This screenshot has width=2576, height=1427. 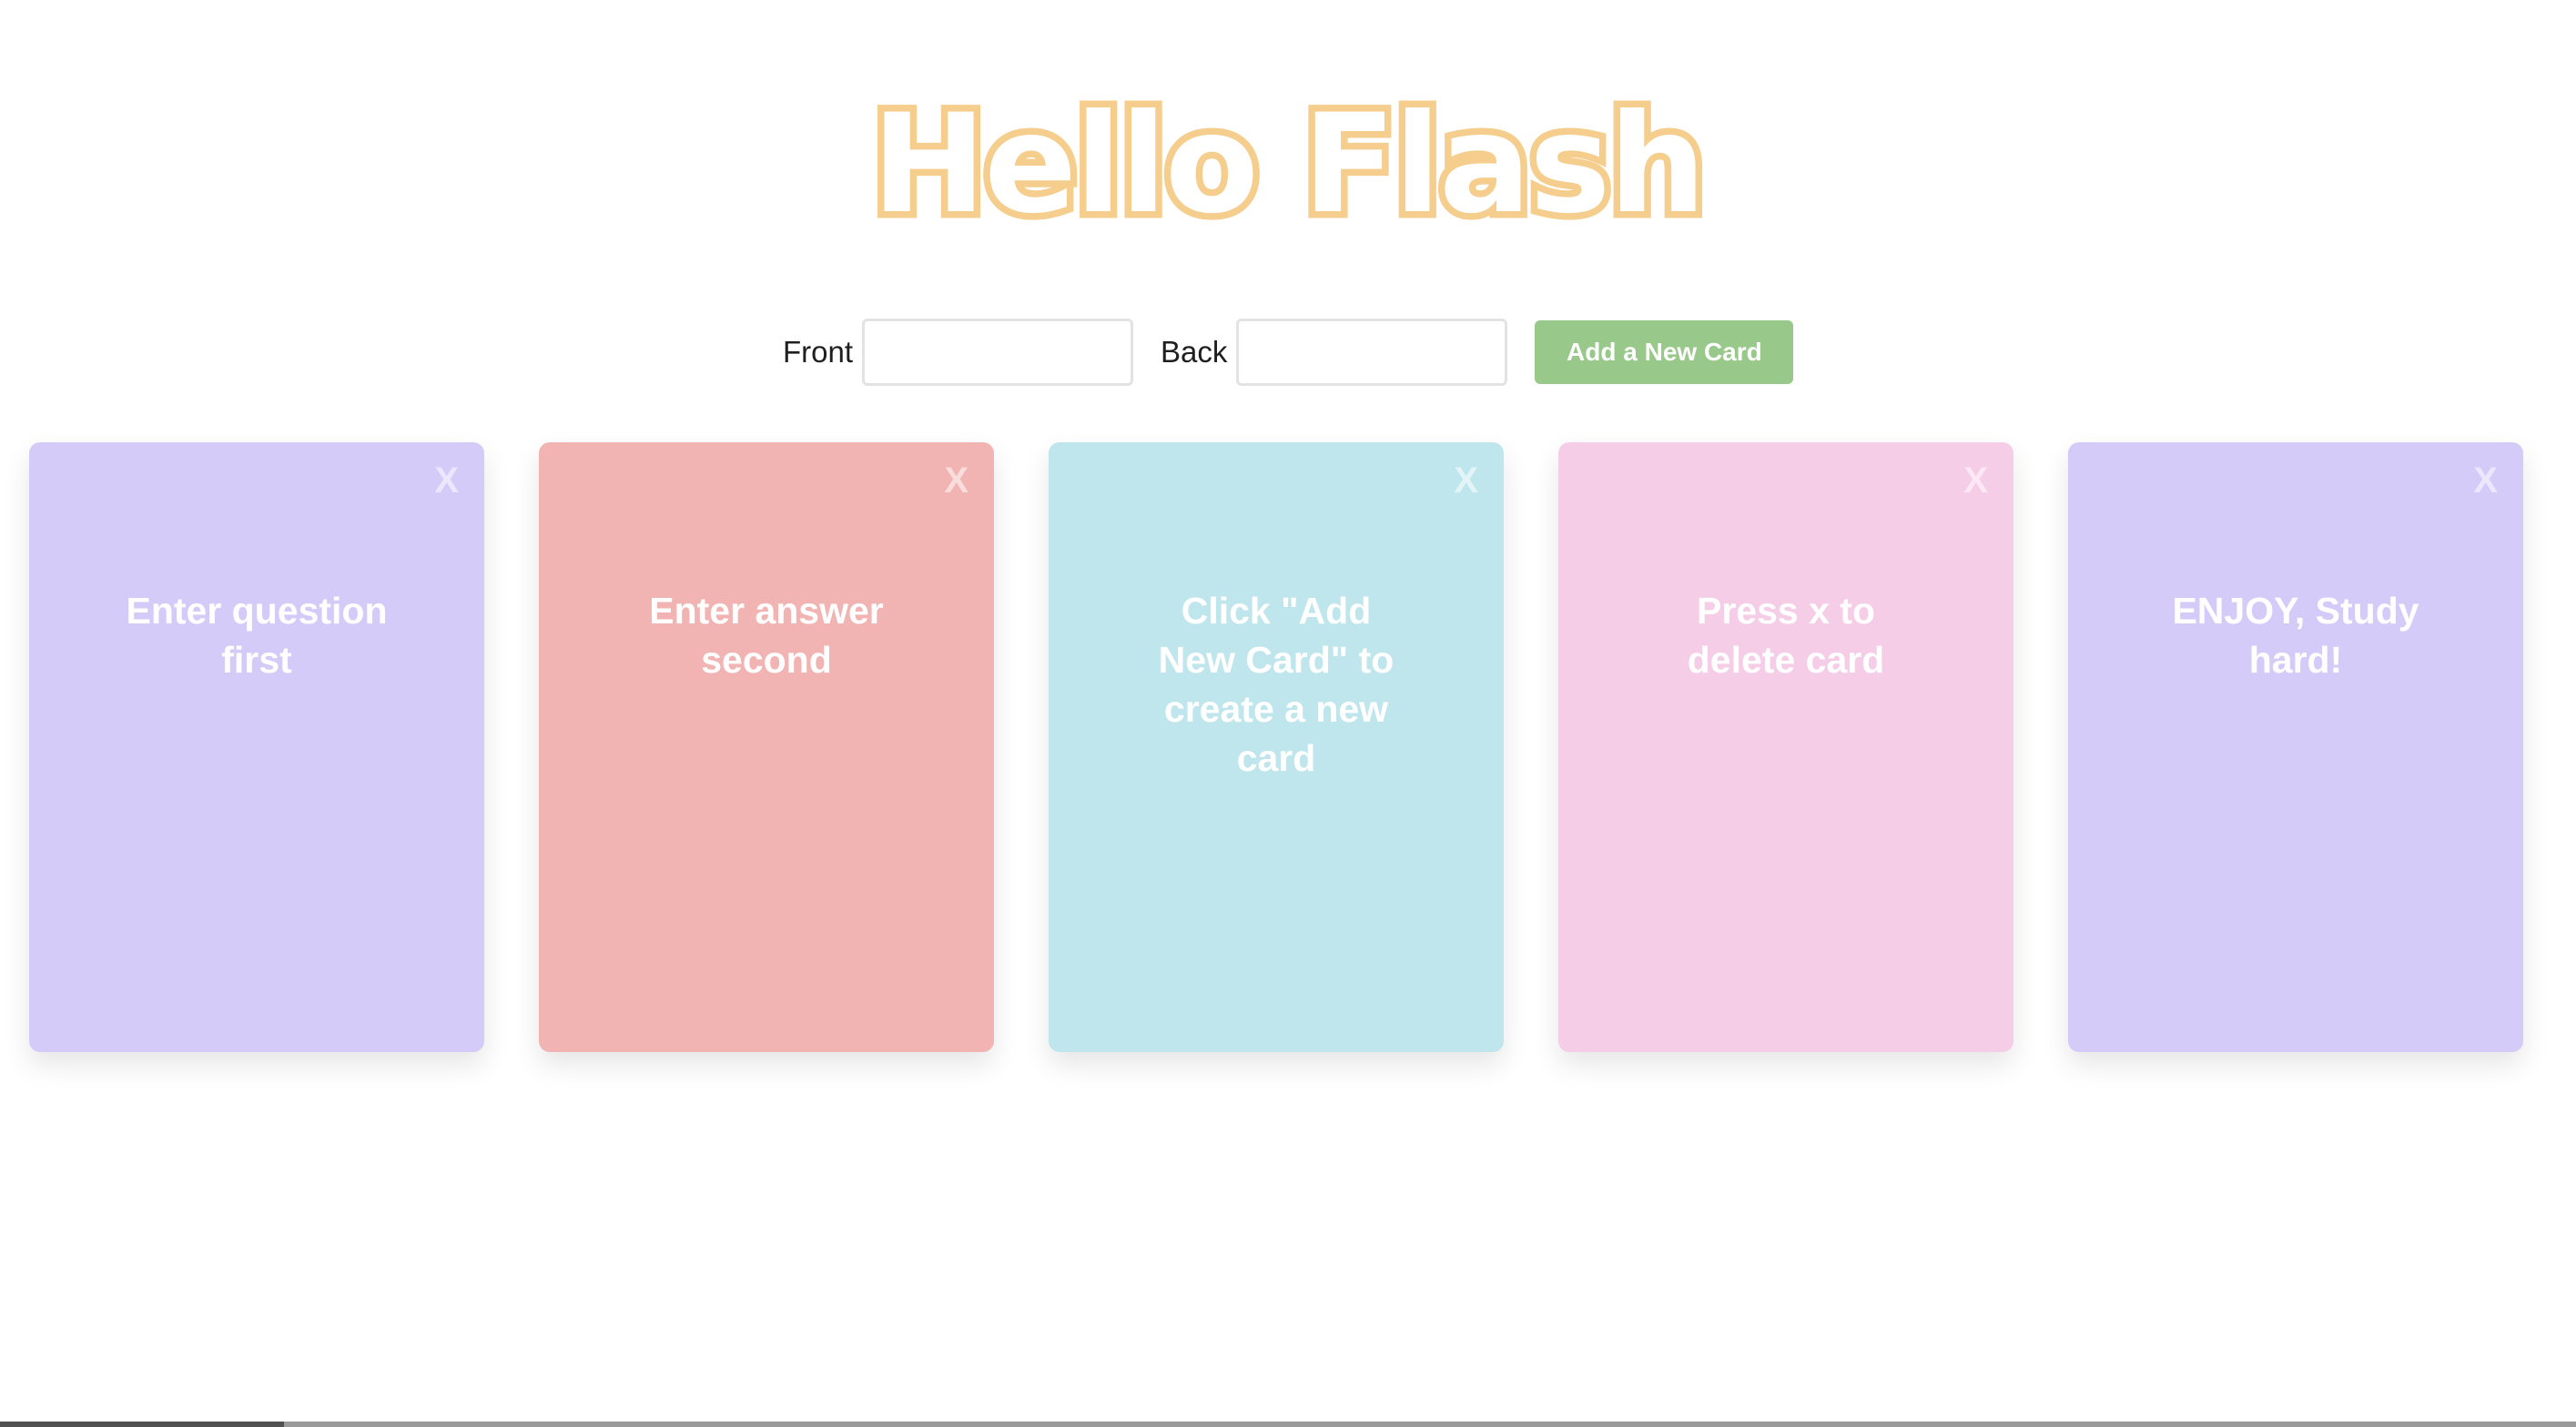 I want to click on back-input, so click(x=1372, y=352).